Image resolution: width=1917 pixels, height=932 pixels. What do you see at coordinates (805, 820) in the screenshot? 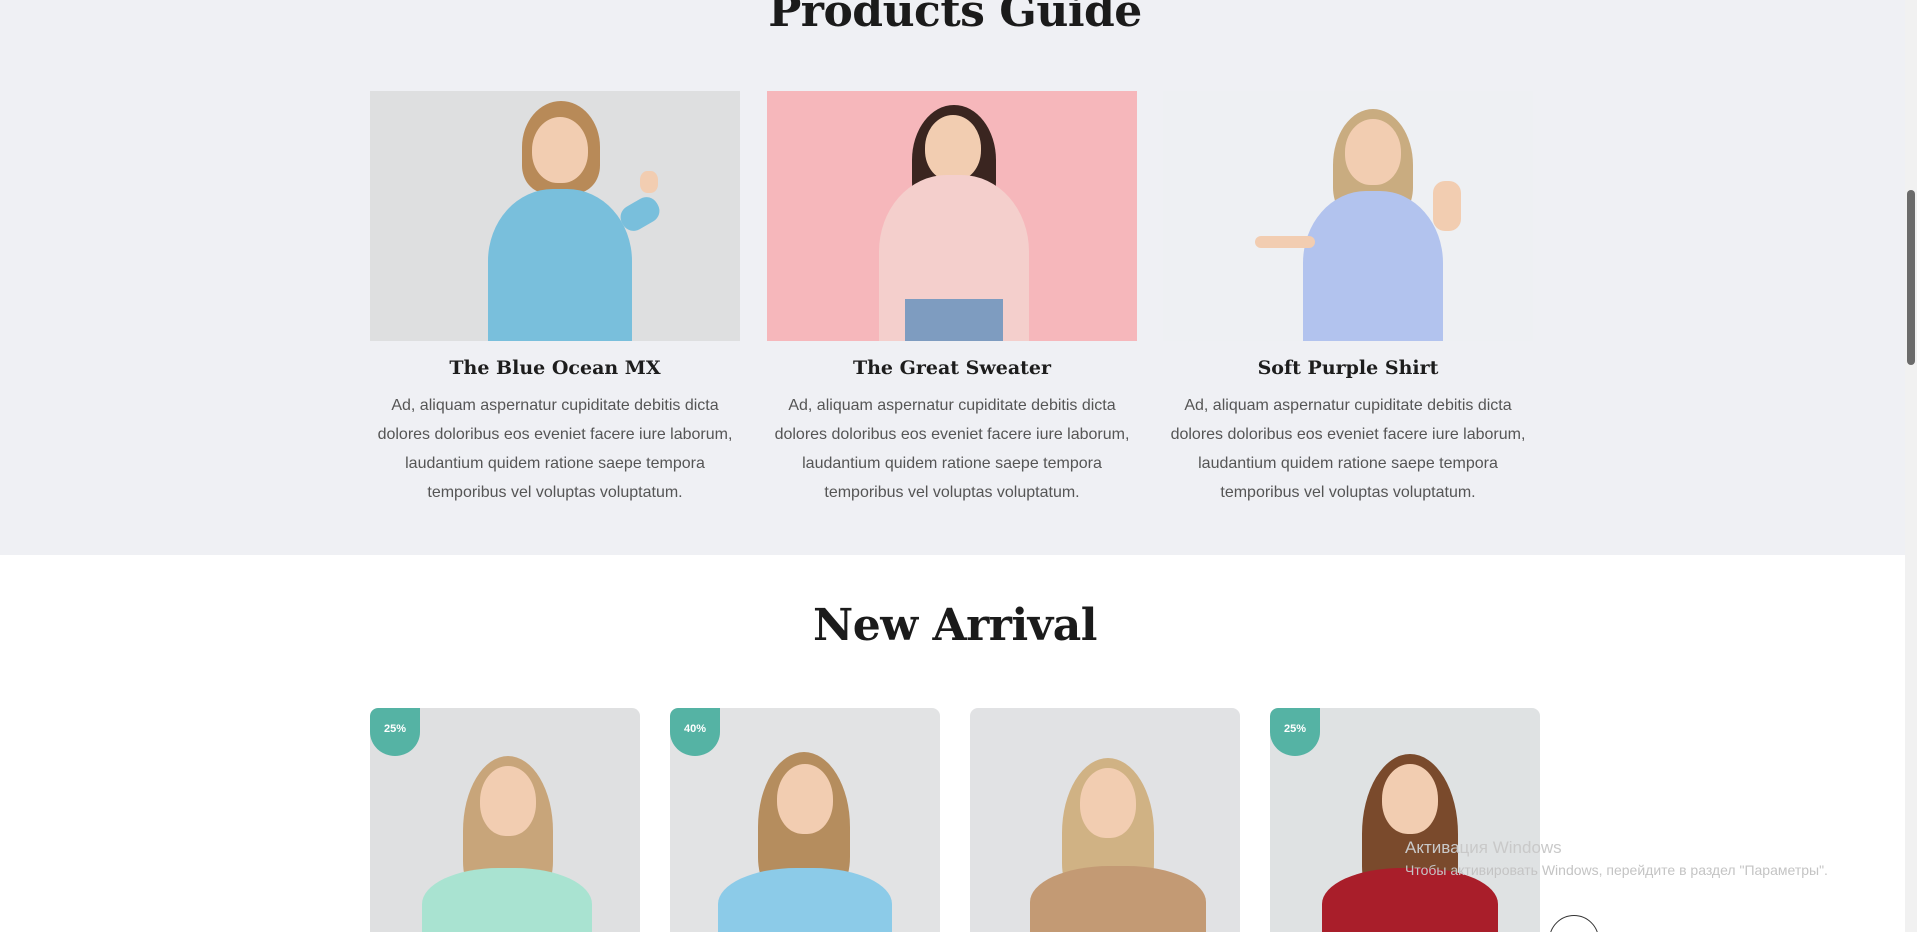
I see `arrival-card: 40%` at bounding box center [805, 820].